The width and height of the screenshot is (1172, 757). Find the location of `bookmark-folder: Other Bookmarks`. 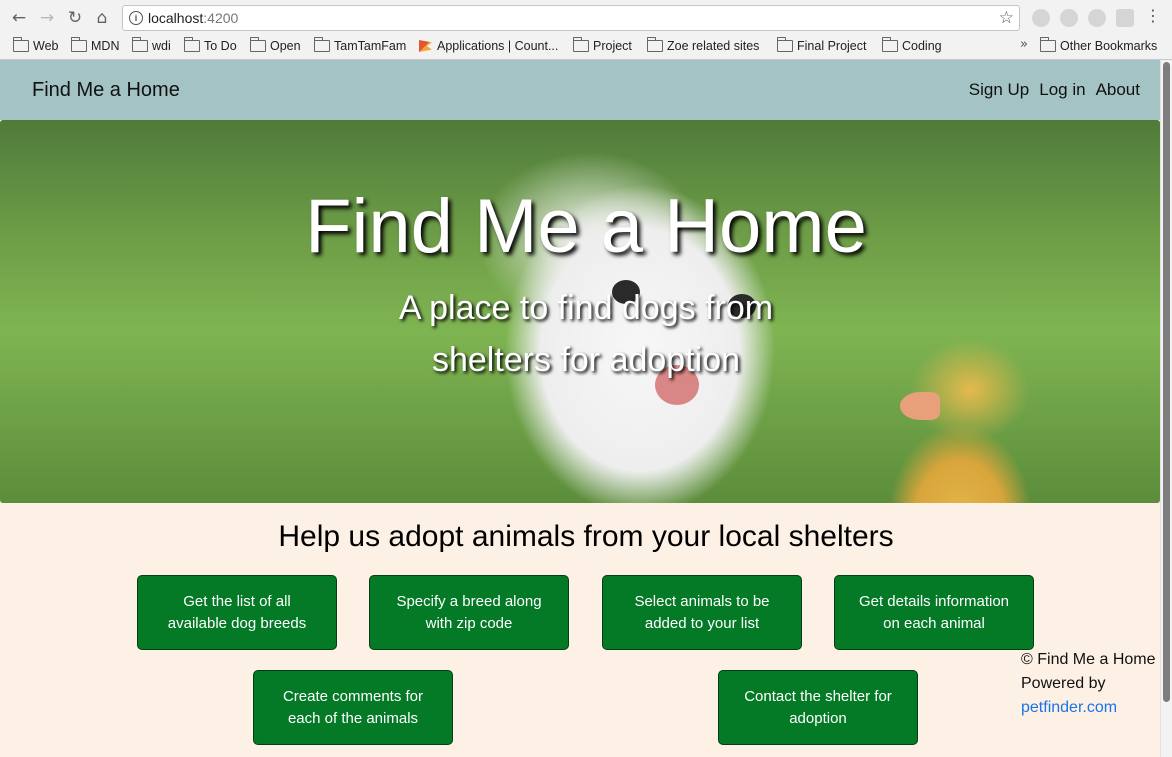

bookmark-folder: Other Bookmarks is located at coordinates (1098, 46).